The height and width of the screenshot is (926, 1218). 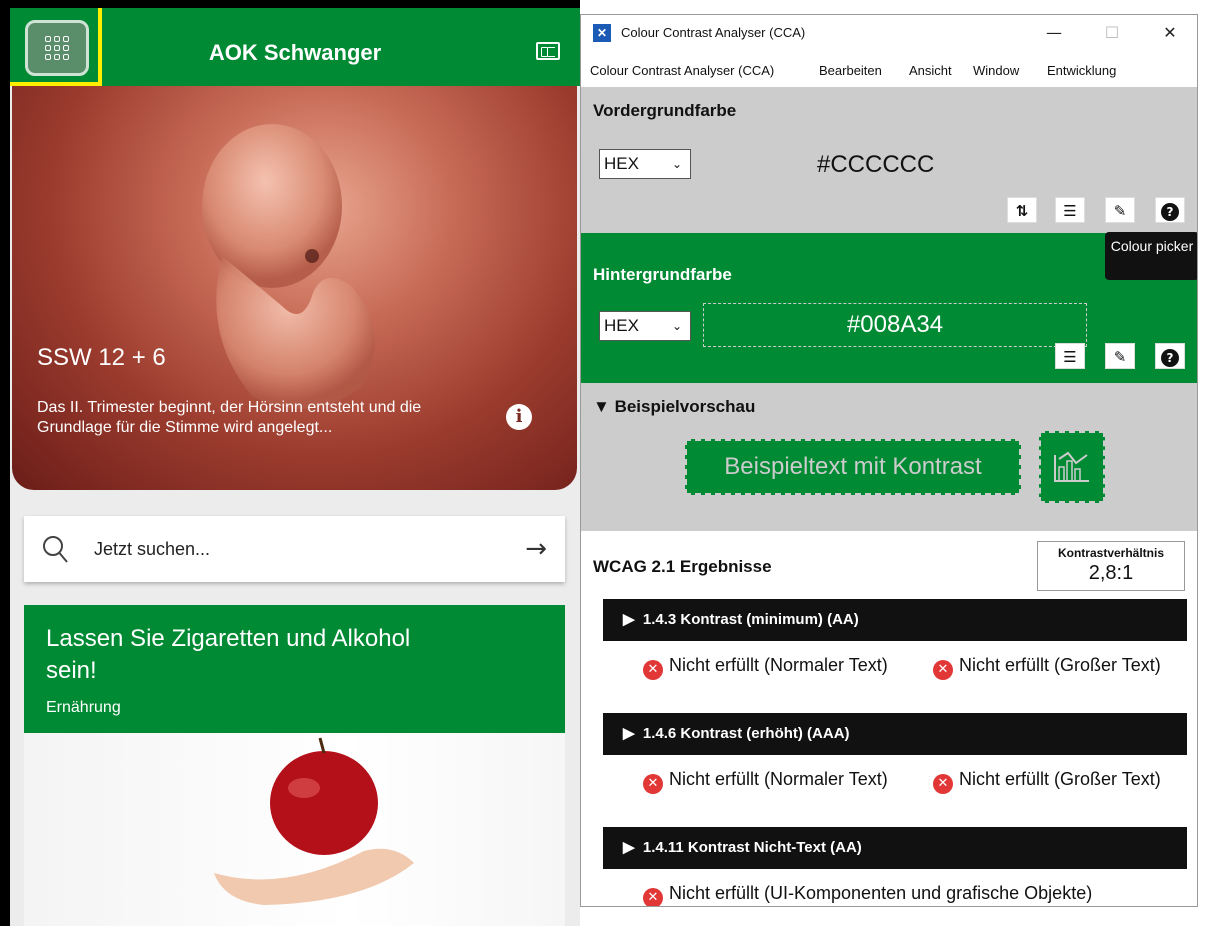 I want to click on title-bar: ✕ Colour Contrast Analyser (CCA) — ☐ ✕, so click(x=889, y=33).